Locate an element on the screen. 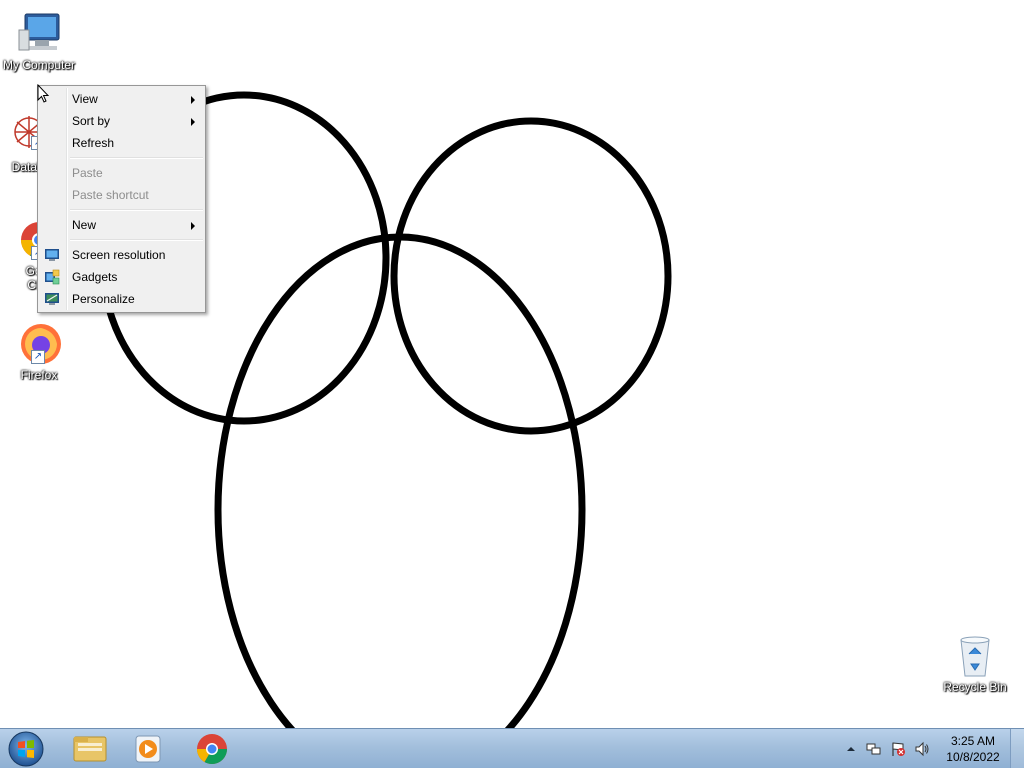  mouse-cursor-icon is located at coordinates (43, 93).